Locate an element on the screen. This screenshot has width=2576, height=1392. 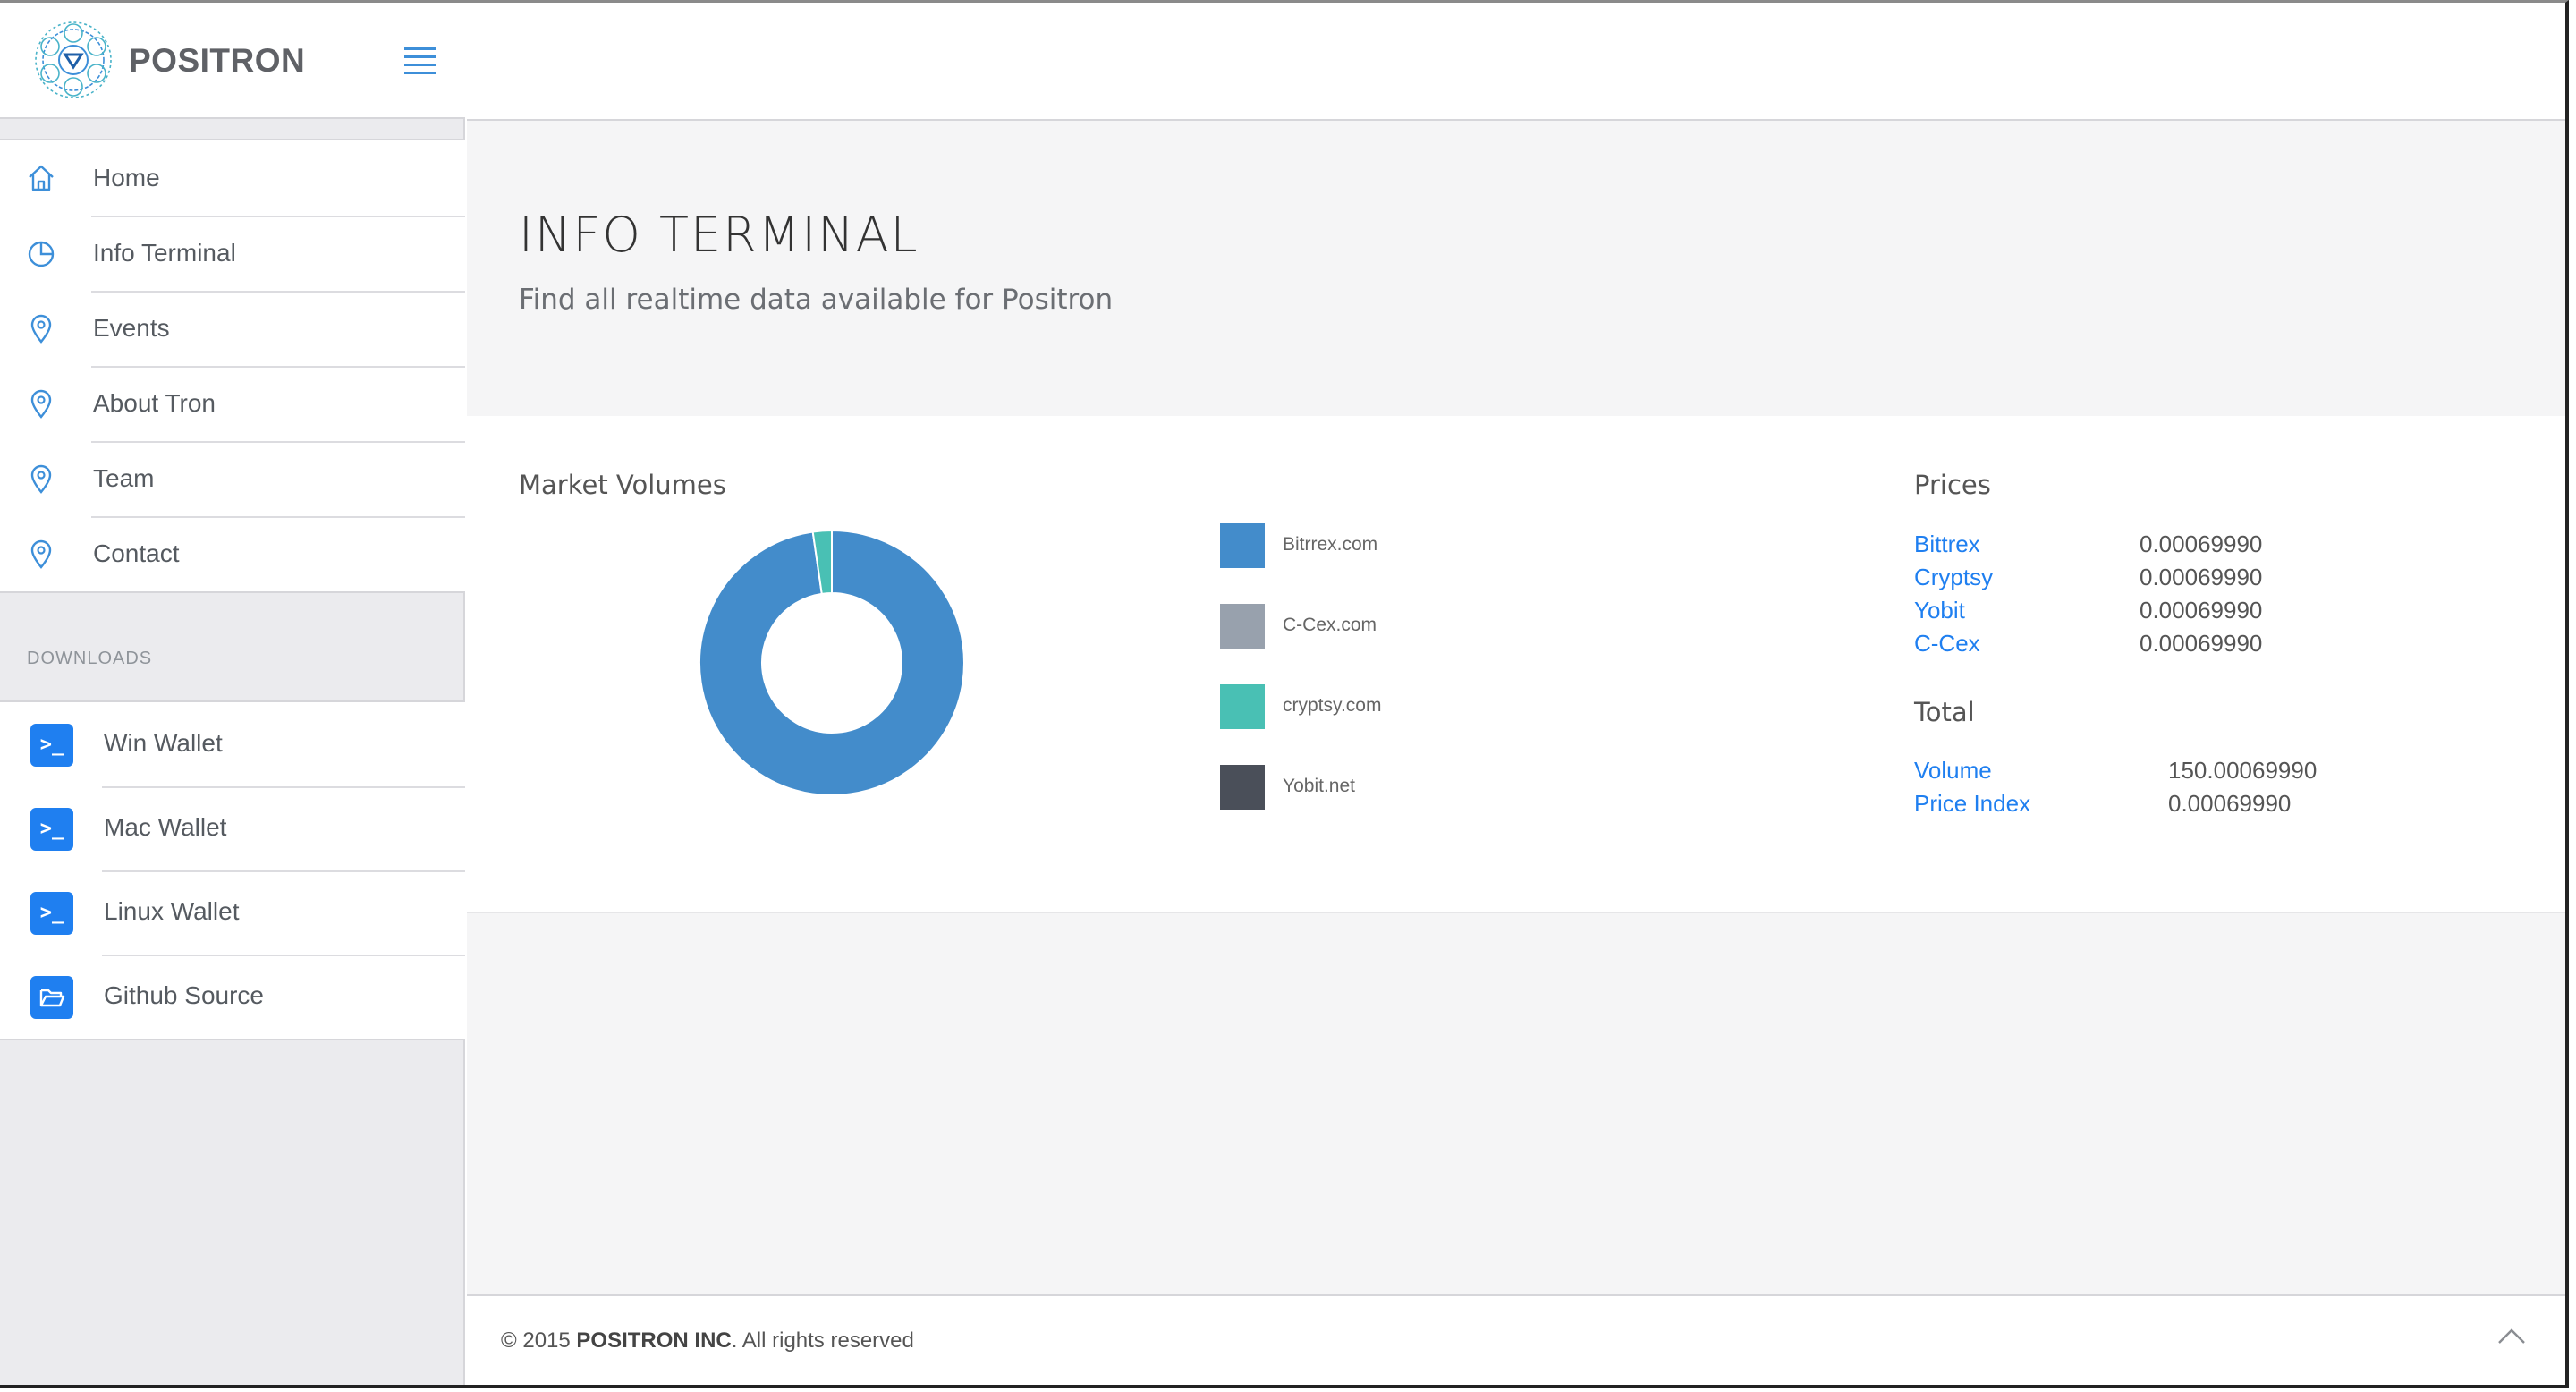
nav-item-info-terminal: Info Terminal is located at coordinates (232, 253).